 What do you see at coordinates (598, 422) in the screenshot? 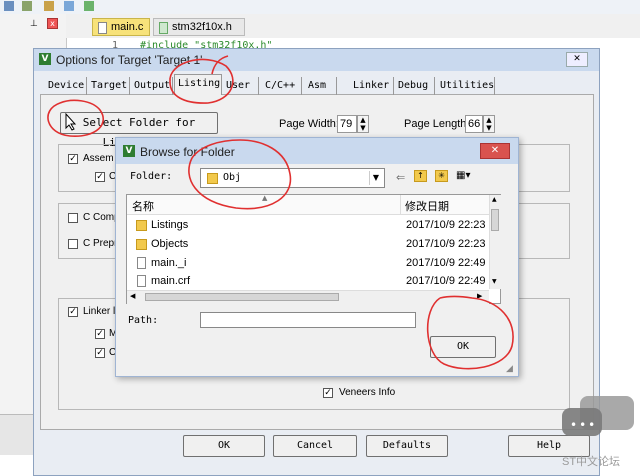
I see `forum-logo-icon: •••` at bounding box center [598, 422].